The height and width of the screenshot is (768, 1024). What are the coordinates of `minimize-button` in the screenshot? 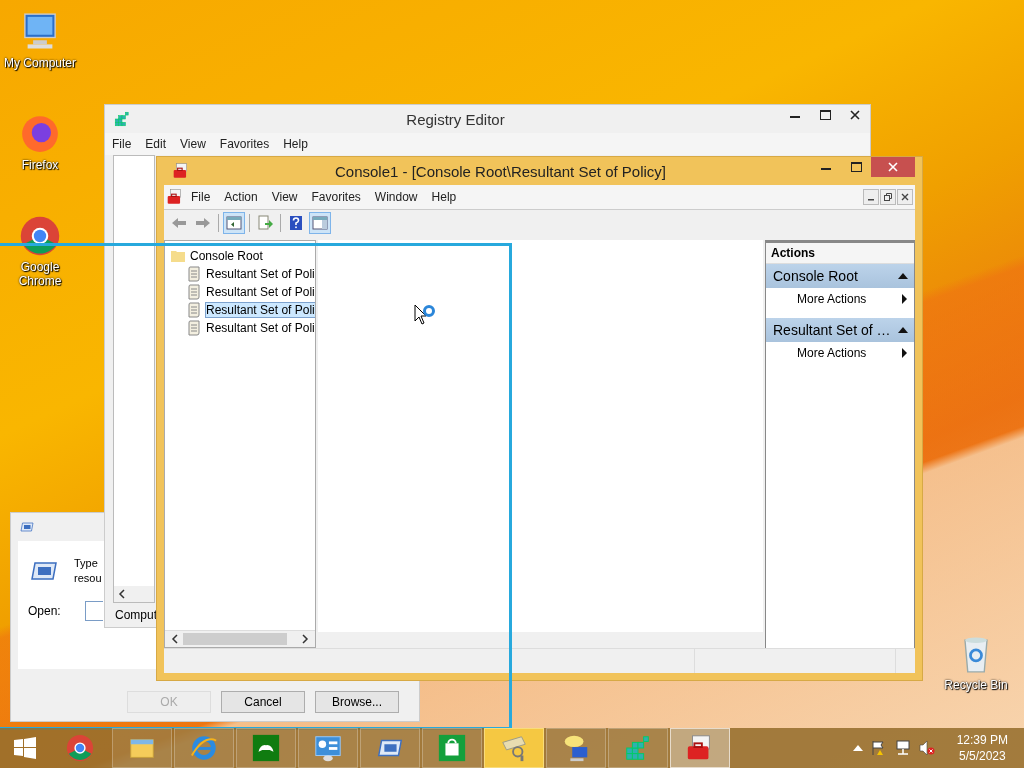 It's located at (871, 197).